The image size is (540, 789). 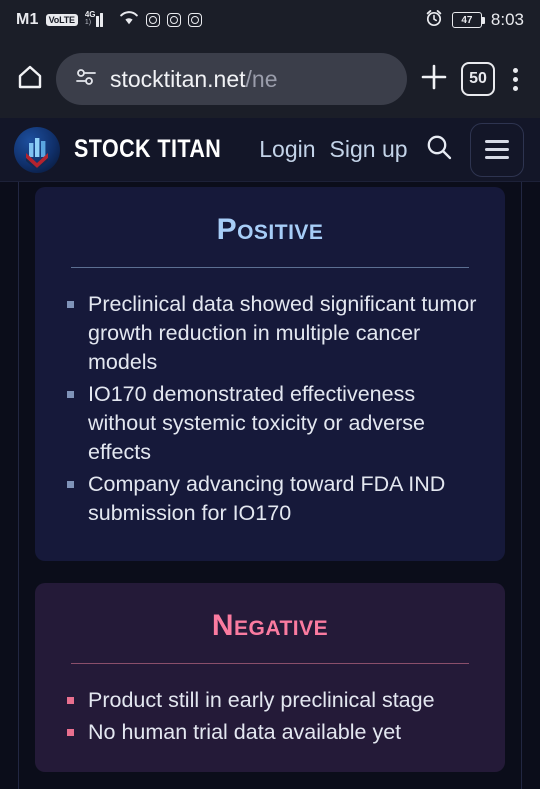 I want to click on list-item: Product still in early preclinical stage, so click(x=270, y=700).